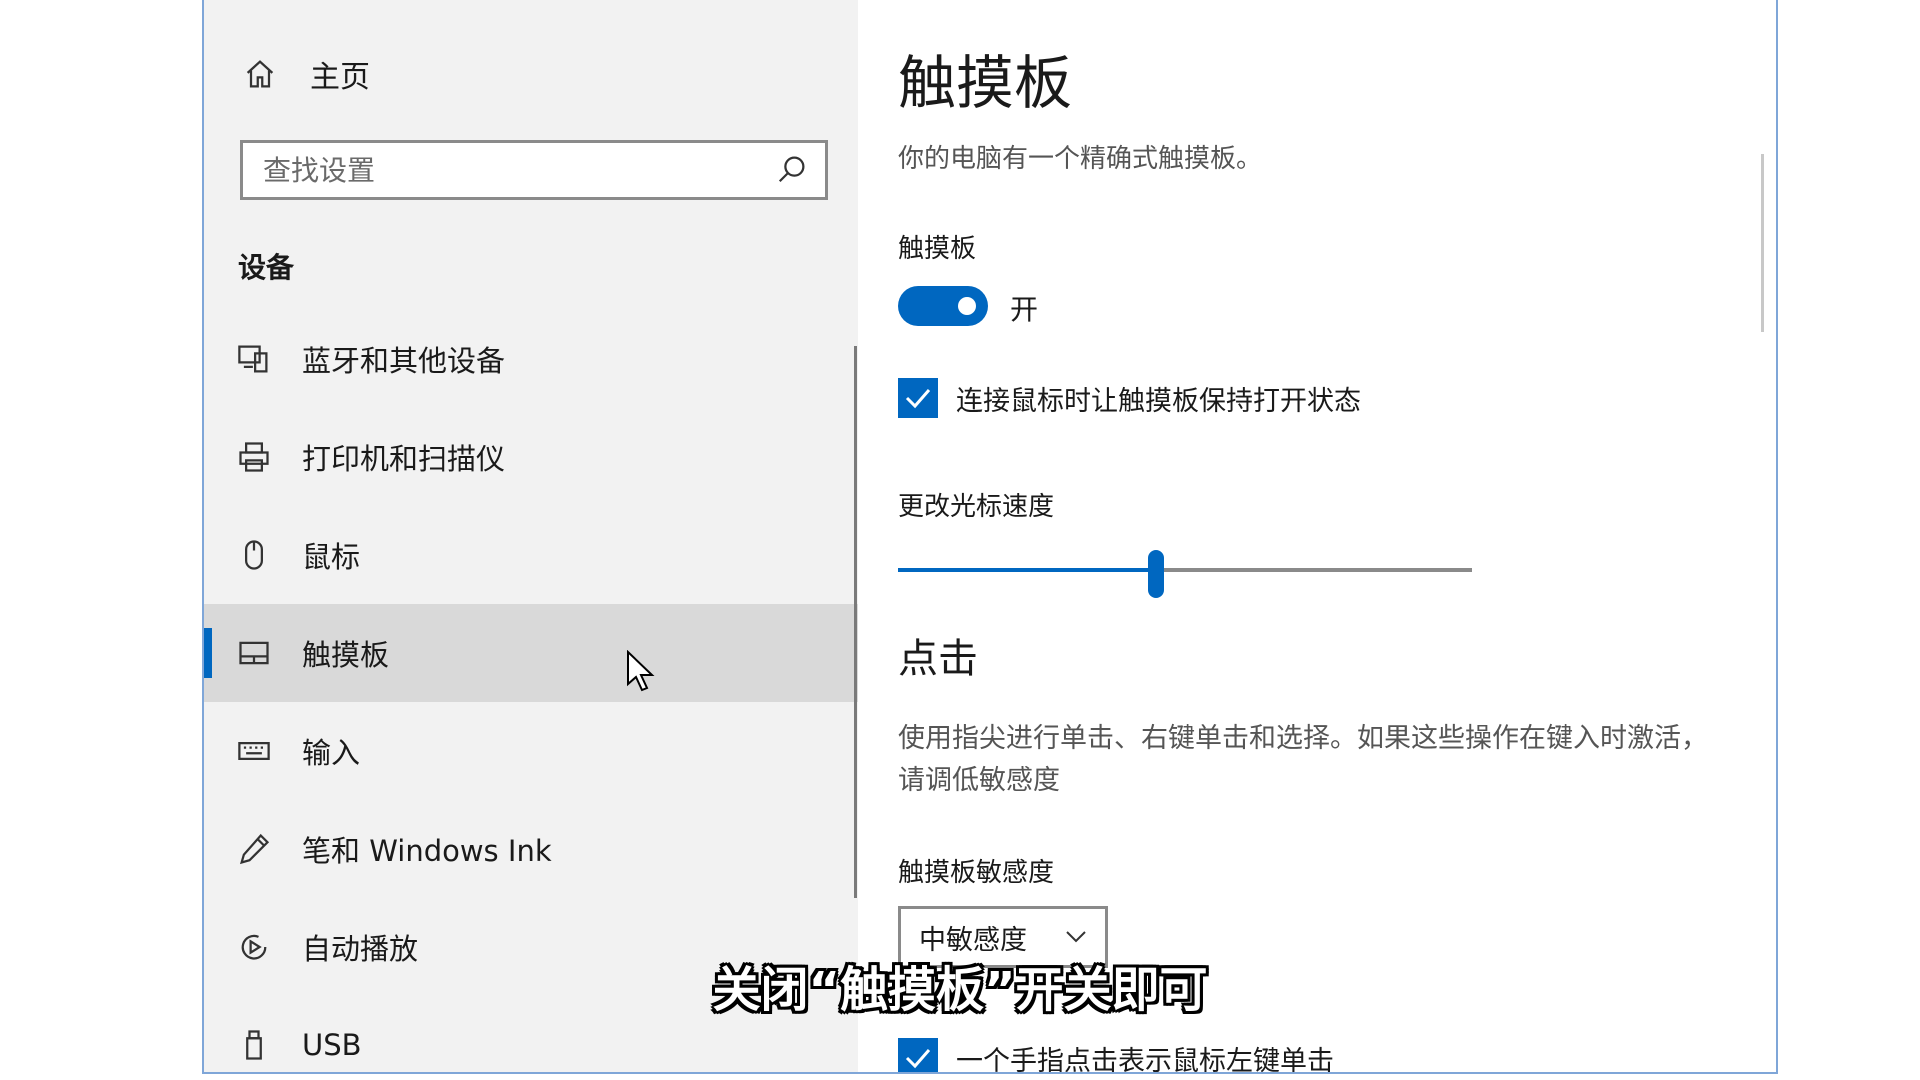 This screenshot has height=1080, width=1920. What do you see at coordinates (938, 659) in the screenshot?
I see `taps-heading: 点击` at bounding box center [938, 659].